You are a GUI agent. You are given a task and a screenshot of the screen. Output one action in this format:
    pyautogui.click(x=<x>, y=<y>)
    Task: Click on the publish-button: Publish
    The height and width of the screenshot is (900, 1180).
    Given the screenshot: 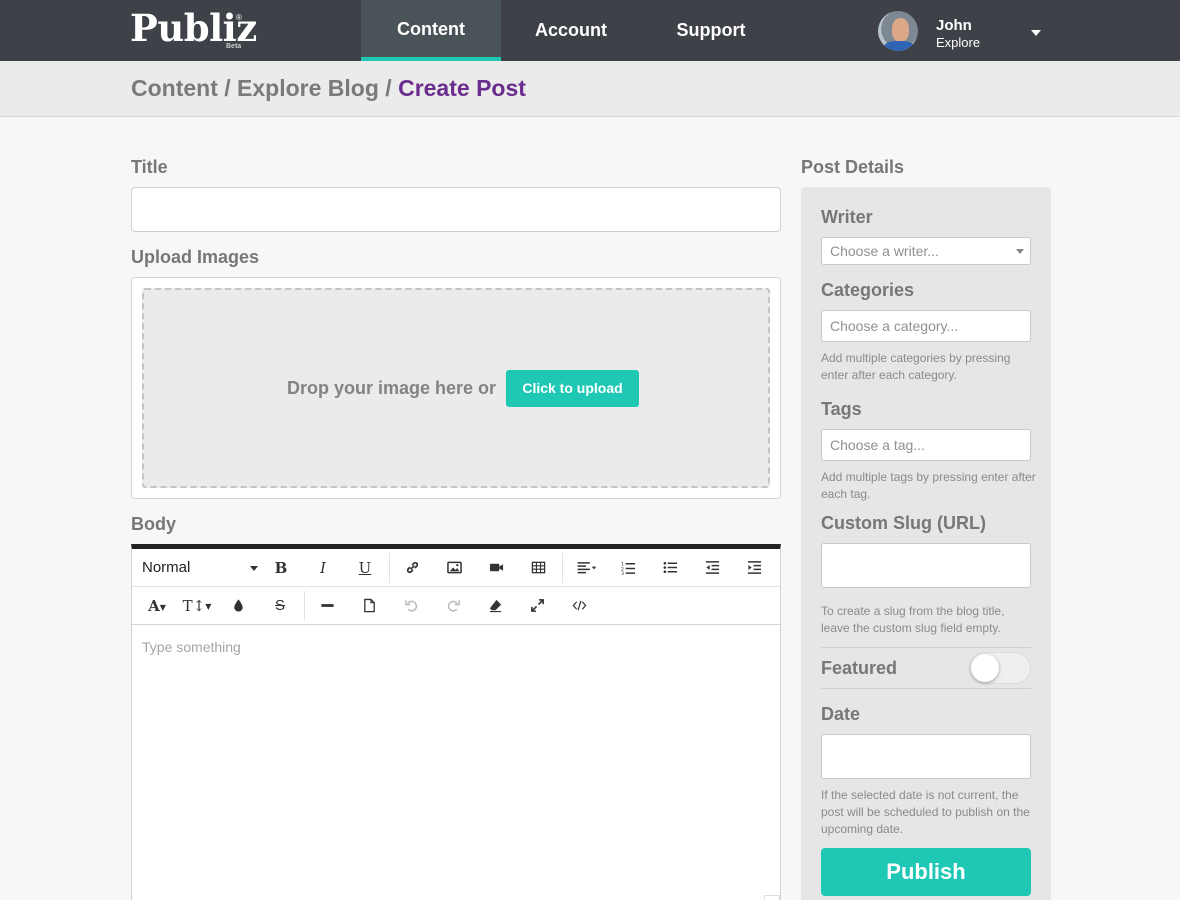 What is the action you would take?
    pyautogui.click(x=926, y=872)
    